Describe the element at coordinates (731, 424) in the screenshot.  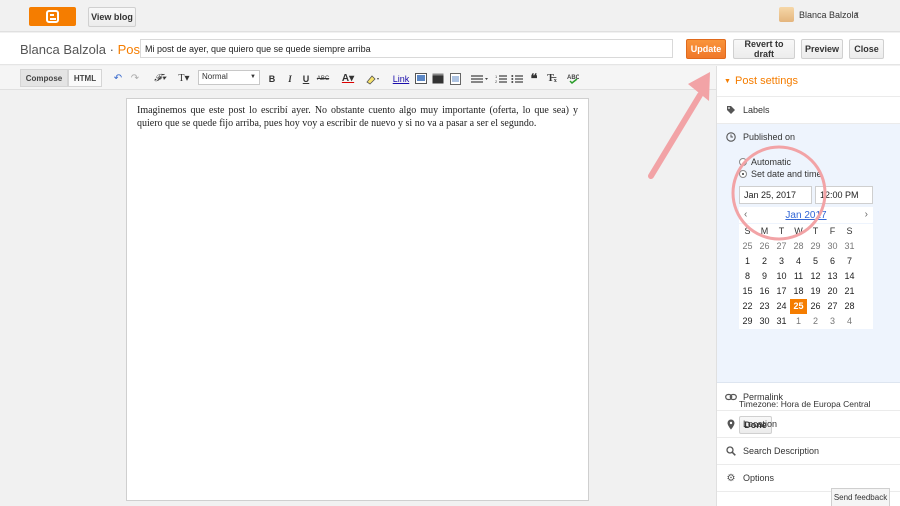
I see `location-pin-icon` at that location.